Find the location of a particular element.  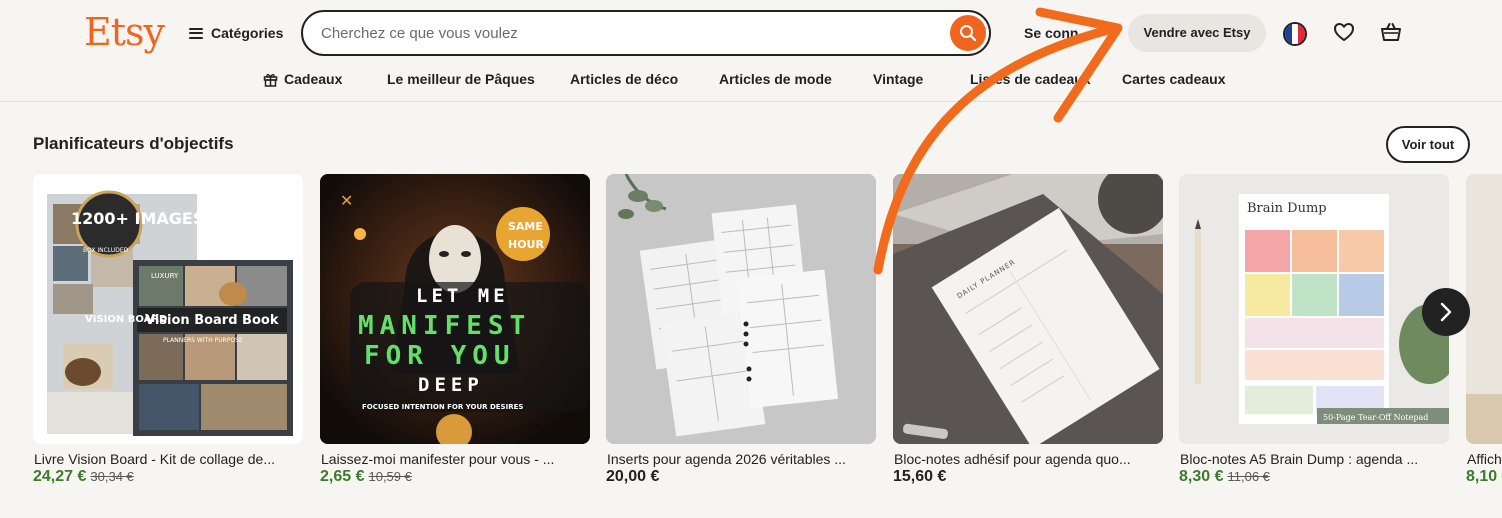

nav-item-easter: Le meilleur de Pâques is located at coordinates (461, 79).